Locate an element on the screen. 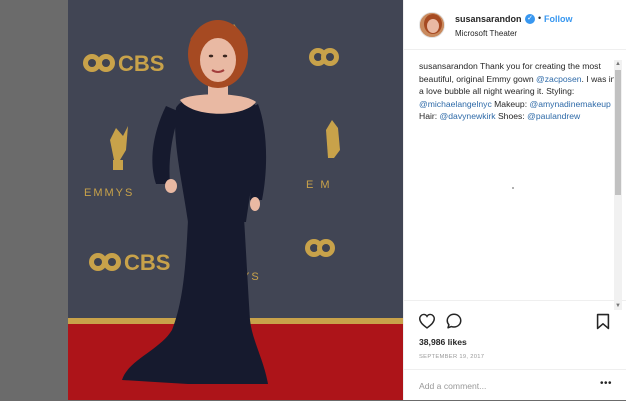 The image size is (626, 401). mention-zacposen: @zacposen is located at coordinates (559, 79).